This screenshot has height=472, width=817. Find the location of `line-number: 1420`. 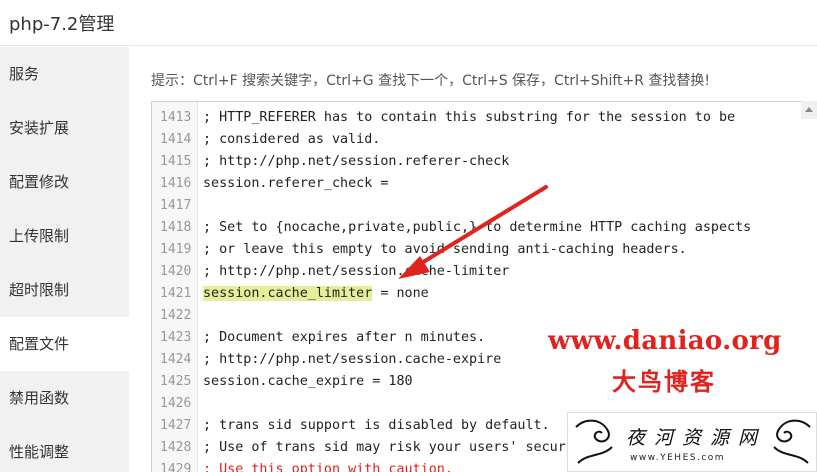

line-number: 1420 is located at coordinates (176, 271).